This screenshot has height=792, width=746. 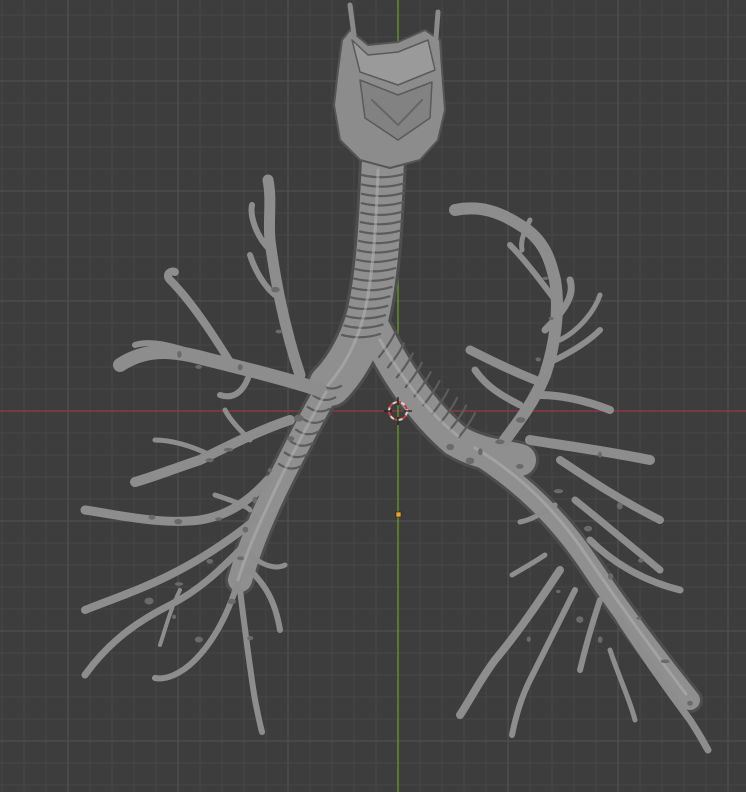 I want to click on origin-point-icon, so click(x=398, y=514).